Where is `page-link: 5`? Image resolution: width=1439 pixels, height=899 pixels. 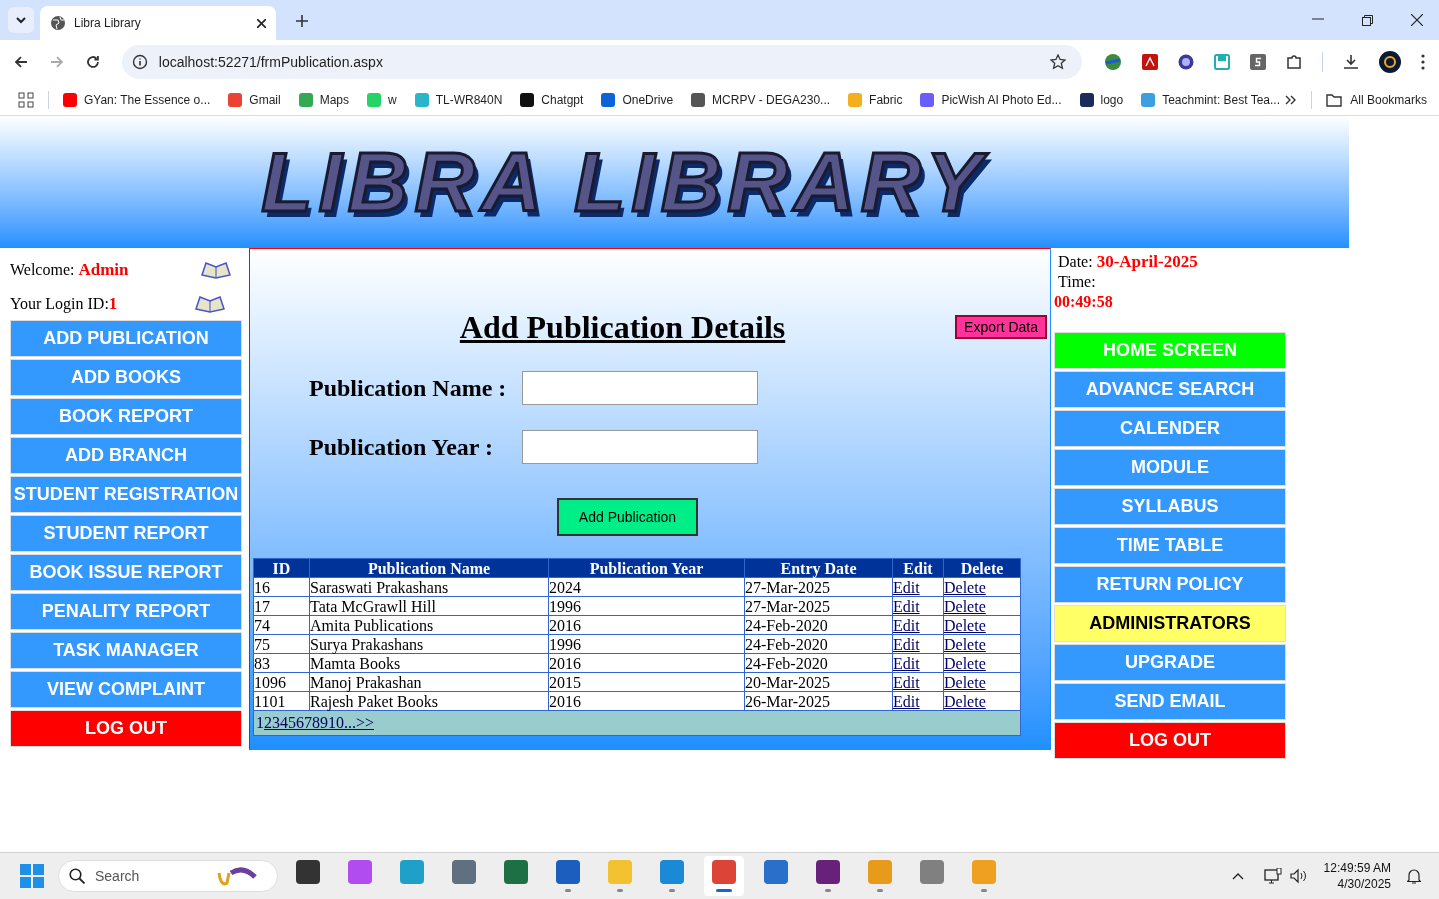 page-link: 5 is located at coordinates (292, 723).